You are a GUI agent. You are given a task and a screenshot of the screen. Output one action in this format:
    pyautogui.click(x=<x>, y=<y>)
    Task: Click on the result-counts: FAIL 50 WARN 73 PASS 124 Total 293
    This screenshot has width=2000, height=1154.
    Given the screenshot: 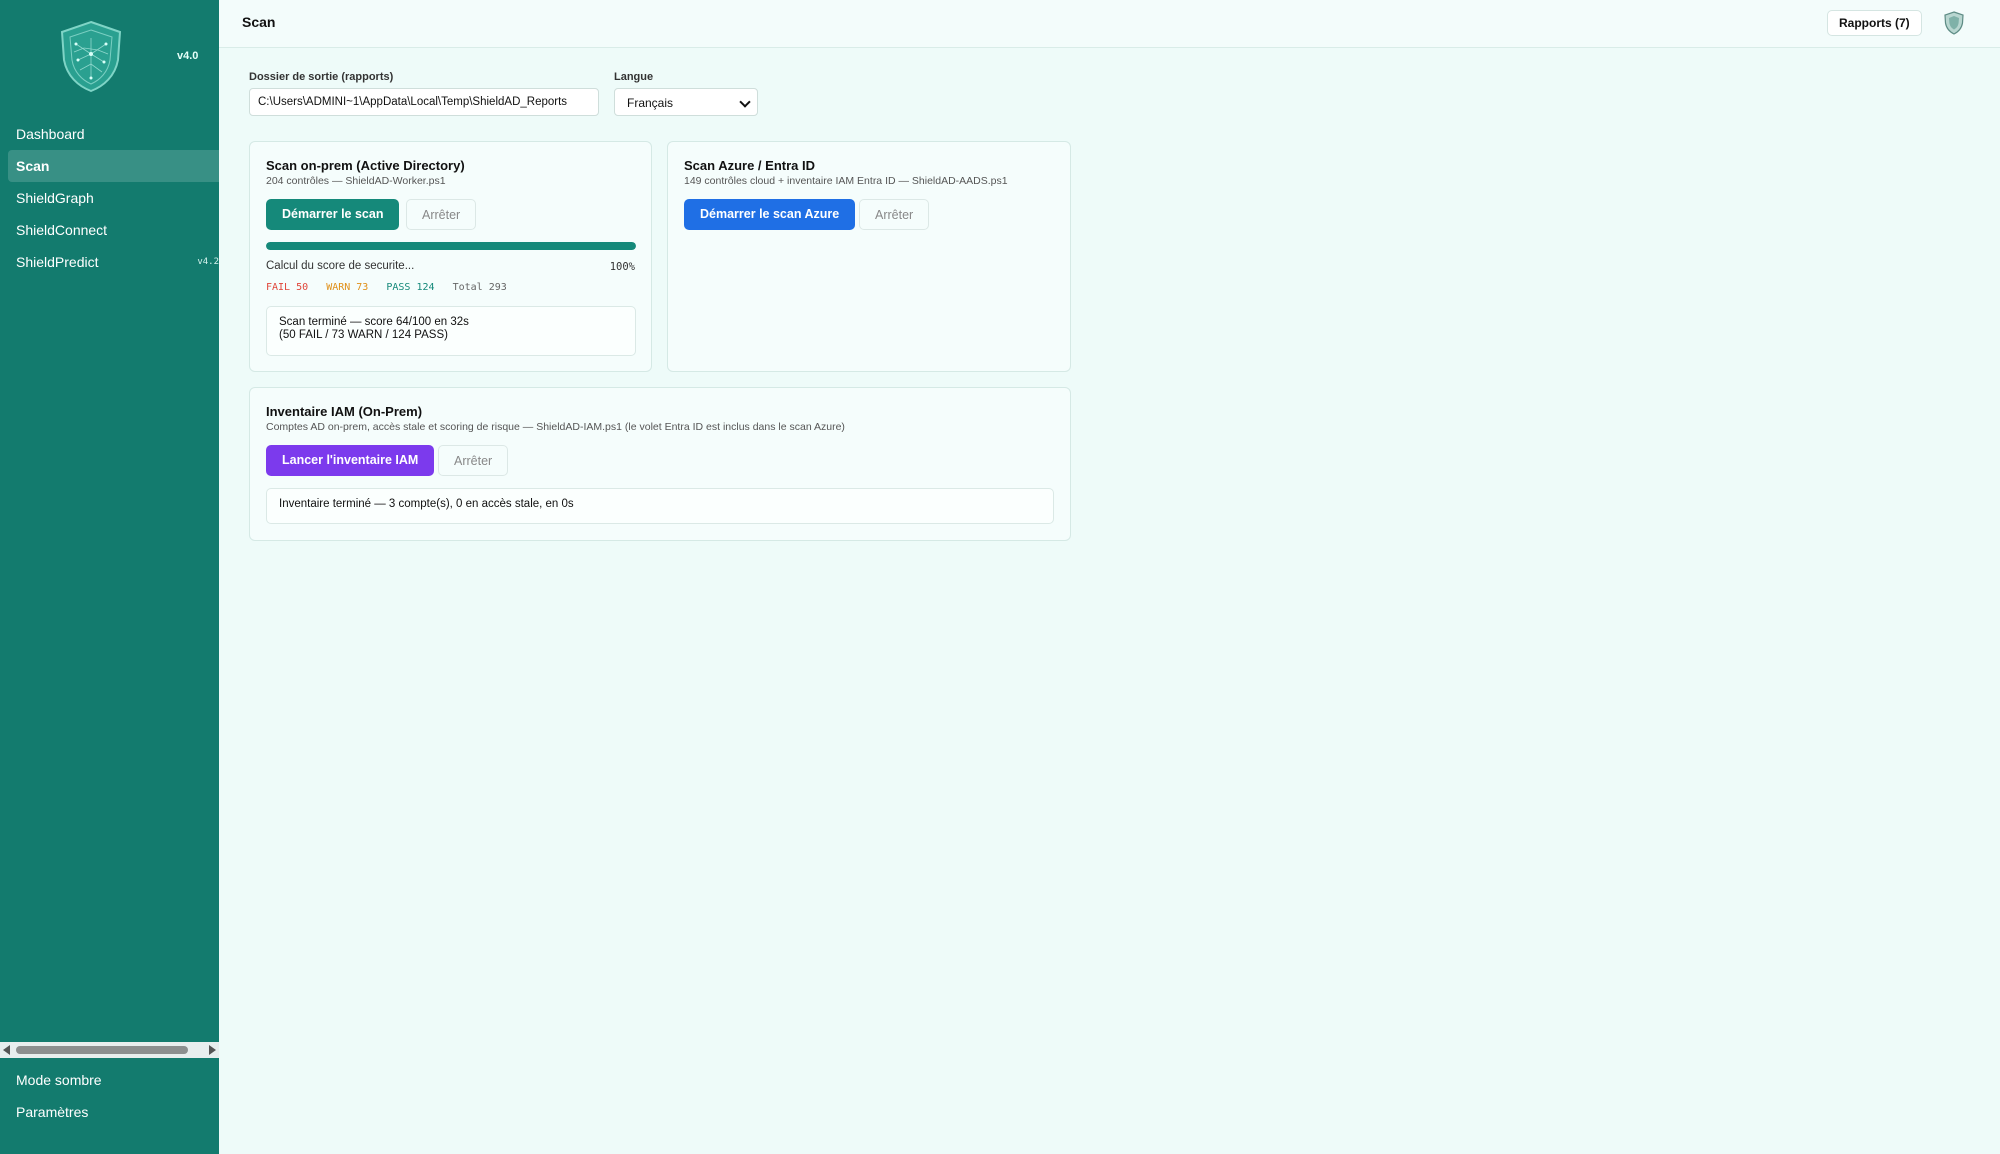 What is the action you would take?
    pyautogui.click(x=392, y=287)
    